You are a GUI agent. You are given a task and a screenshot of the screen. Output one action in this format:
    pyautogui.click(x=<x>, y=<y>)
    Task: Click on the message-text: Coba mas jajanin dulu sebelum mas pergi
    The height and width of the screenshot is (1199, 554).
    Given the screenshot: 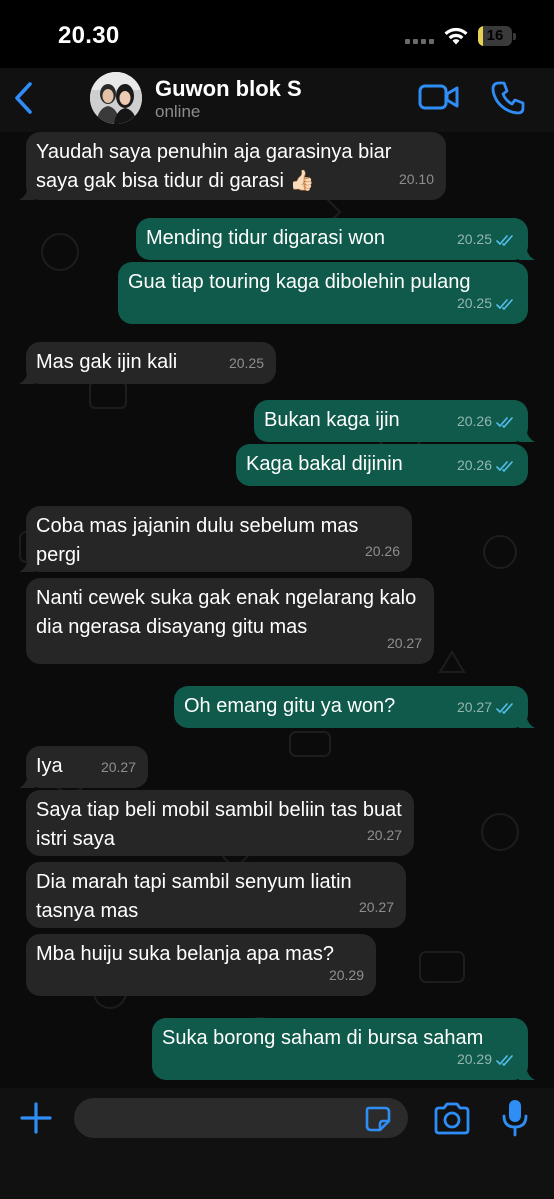 What is the action you would take?
    pyautogui.click(x=197, y=540)
    